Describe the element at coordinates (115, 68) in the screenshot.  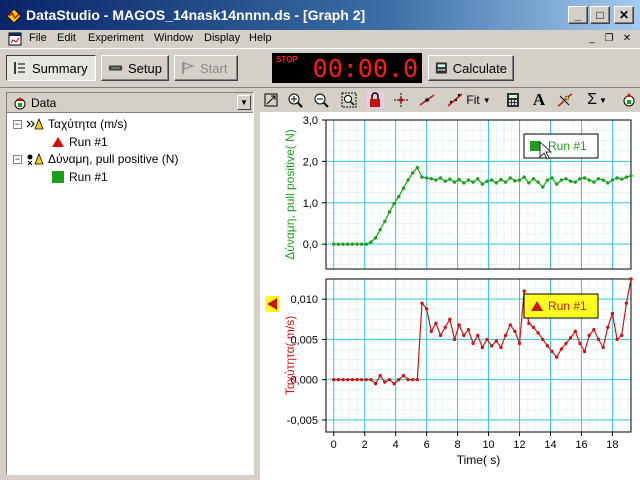
I see `interface-icon` at that location.